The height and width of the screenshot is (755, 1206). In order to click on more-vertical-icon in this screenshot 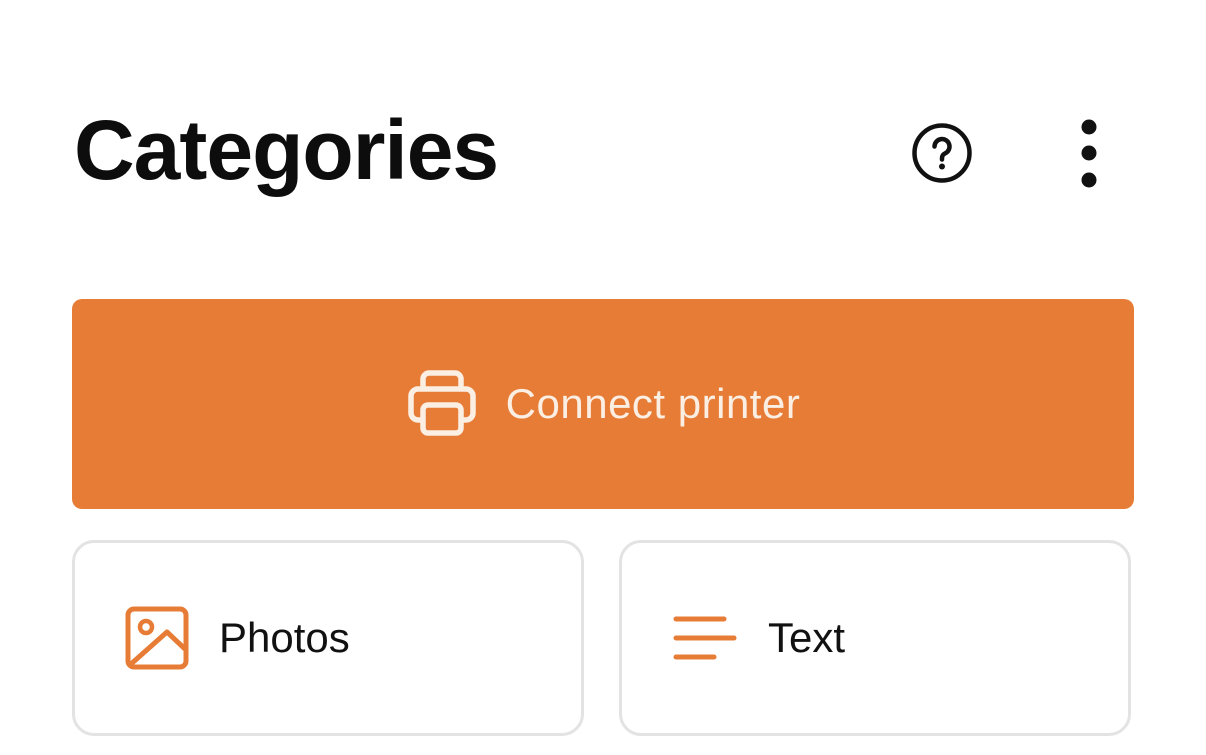, I will do `click(1089, 153)`.